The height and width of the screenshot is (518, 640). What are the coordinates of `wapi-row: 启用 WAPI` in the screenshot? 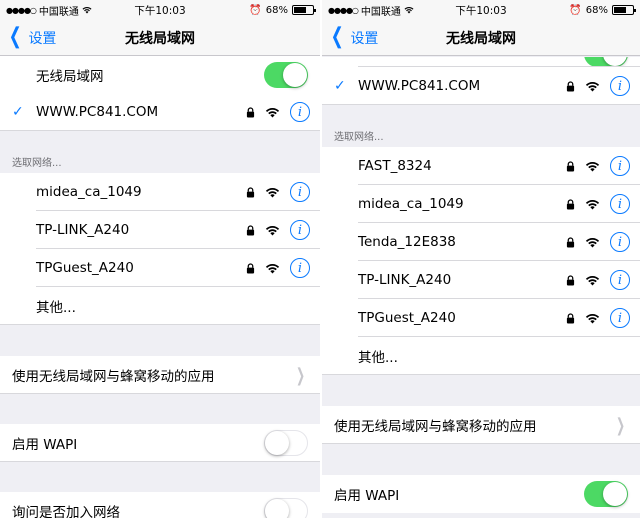 It's located at (160, 443).